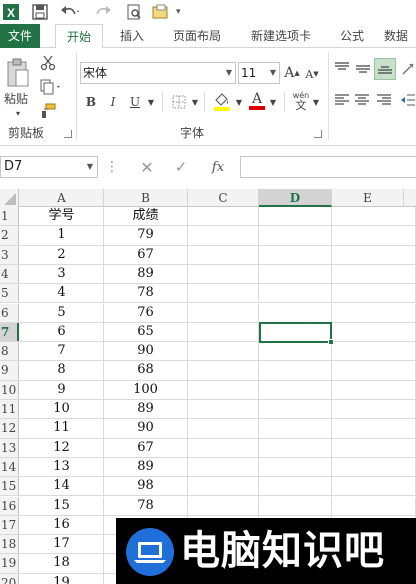  What do you see at coordinates (259, 73) in the screenshot?
I see `font-size-select: 11 ▼` at bounding box center [259, 73].